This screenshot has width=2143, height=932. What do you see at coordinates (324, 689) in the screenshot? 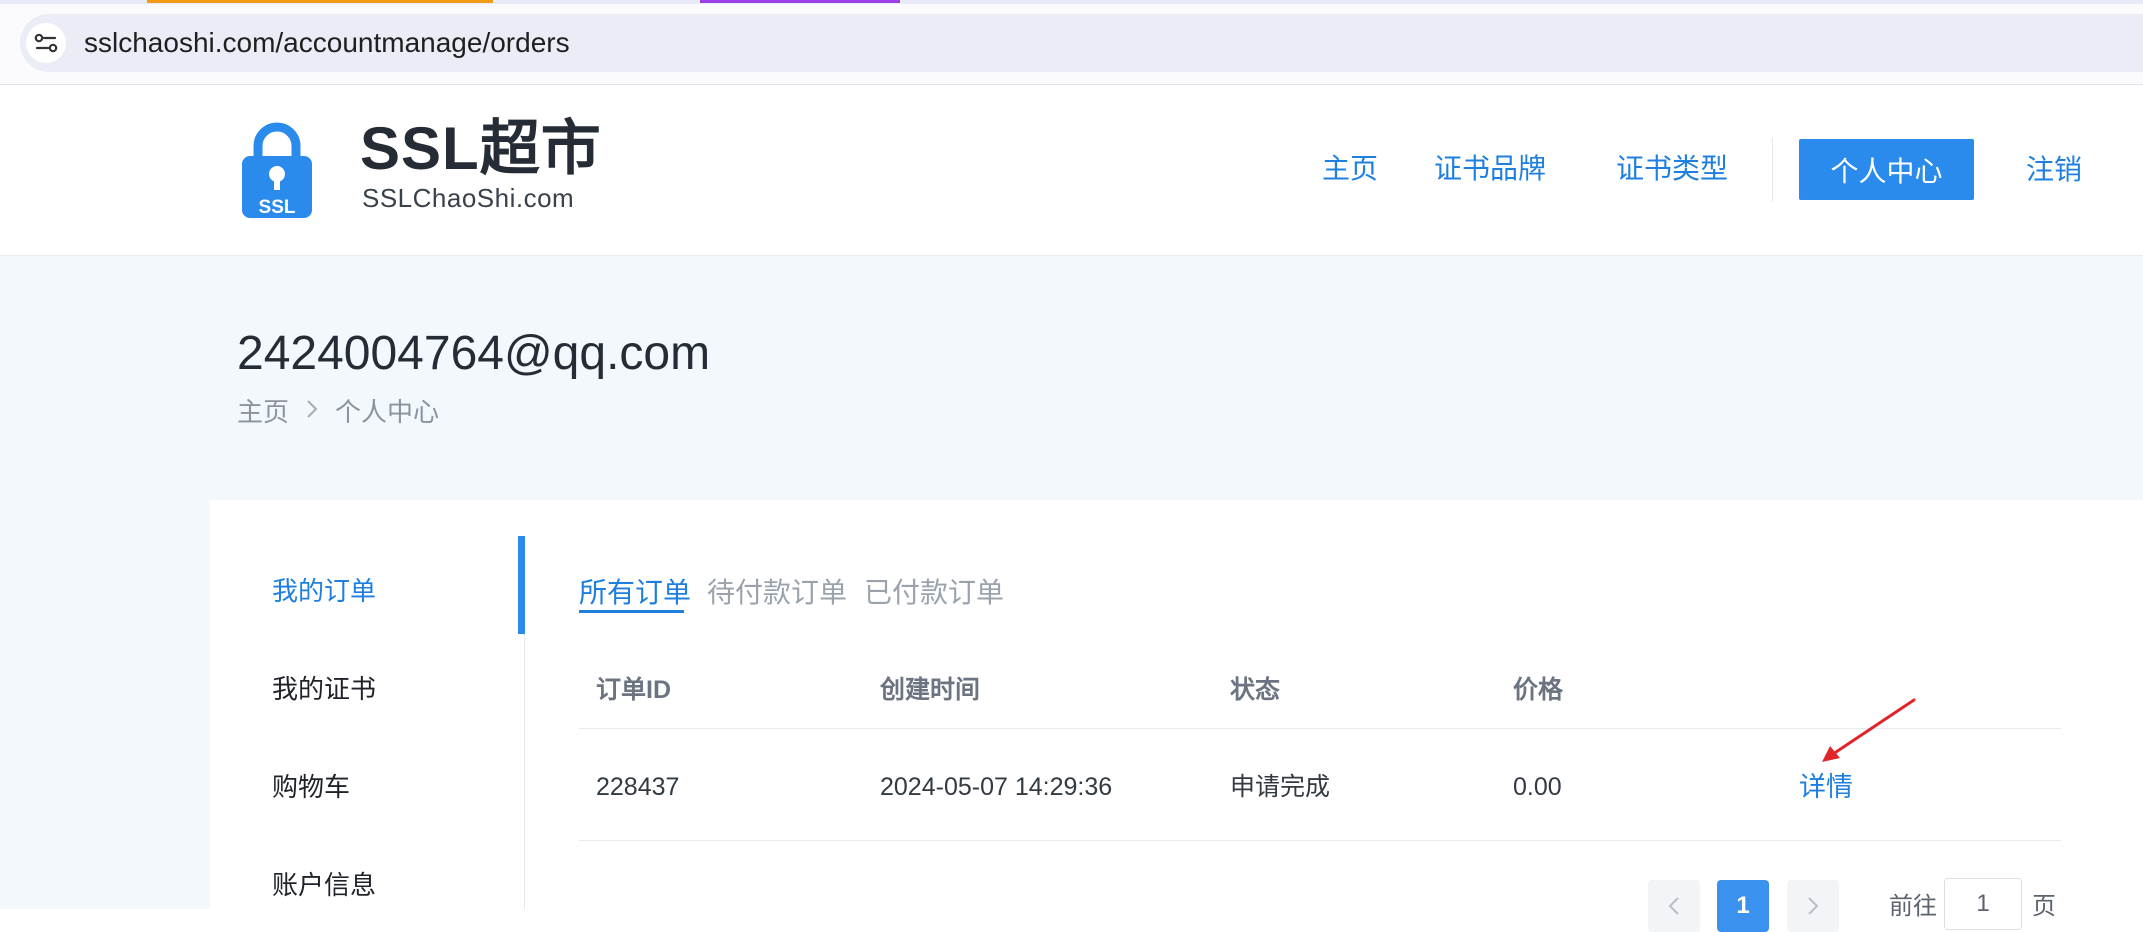
I see `sidebar-item-my-certificates: 我的证书` at bounding box center [324, 689].